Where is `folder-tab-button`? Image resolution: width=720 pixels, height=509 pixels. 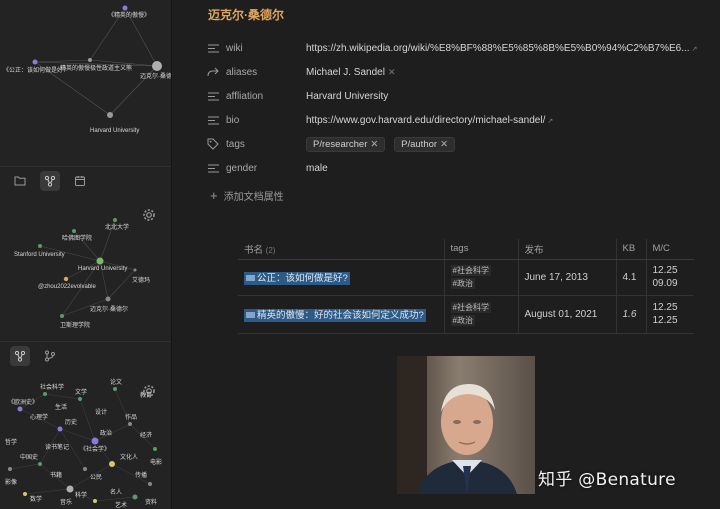 folder-tab-button is located at coordinates (20, 181).